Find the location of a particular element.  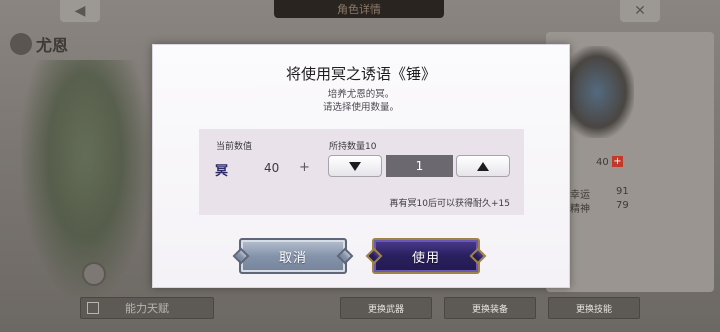

quantity-panel: 当前数值 所持数量10 冥 40 + 1 再有冥10后可以获得耐久+15 is located at coordinates (361, 172).